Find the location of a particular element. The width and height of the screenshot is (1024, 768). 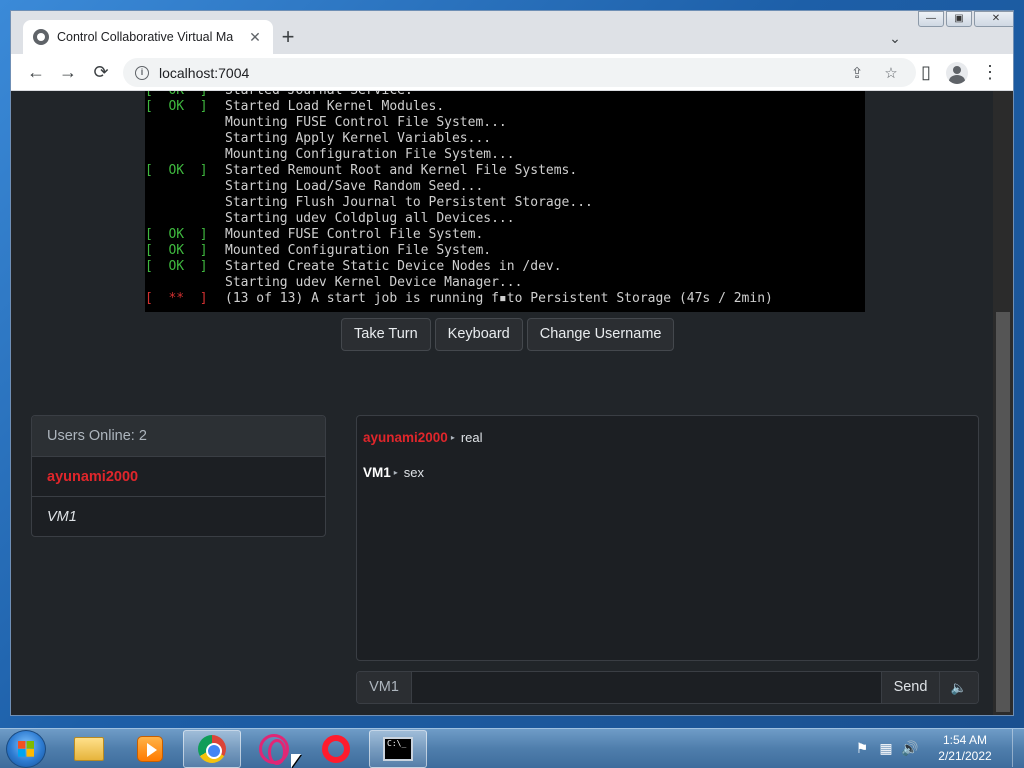

address-url: localhost:7004 is located at coordinates (497, 73).